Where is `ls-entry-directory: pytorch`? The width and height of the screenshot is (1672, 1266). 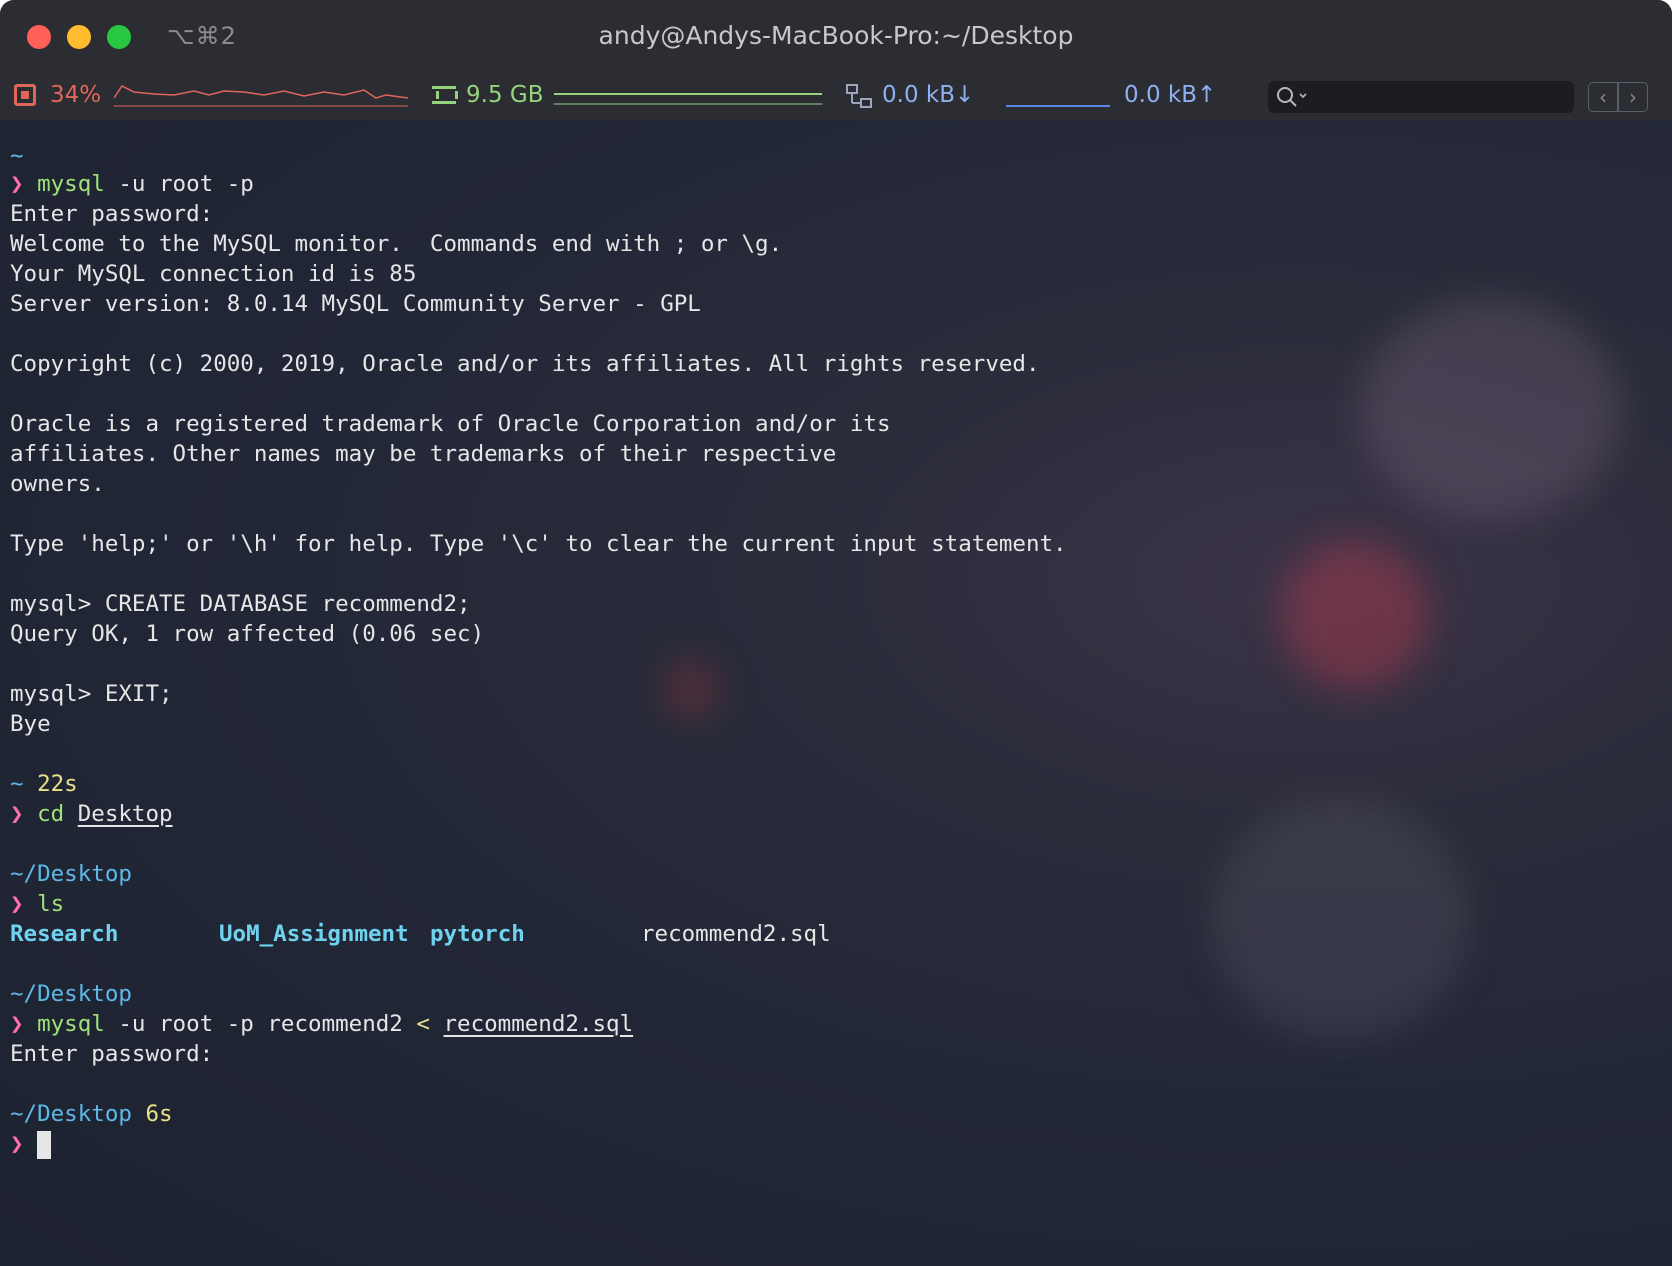
ls-entry-directory: pytorch is located at coordinates (477, 934).